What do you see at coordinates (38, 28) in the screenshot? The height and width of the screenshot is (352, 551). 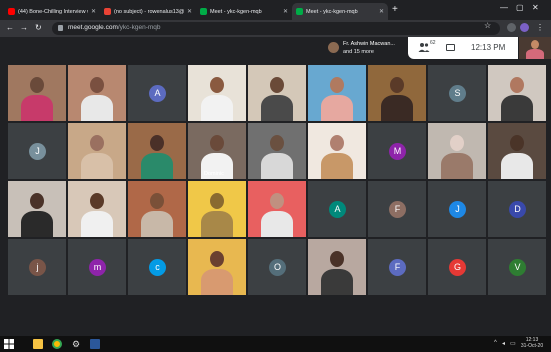 I see `reload-icon: ↻` at bounding box center [38, 28].